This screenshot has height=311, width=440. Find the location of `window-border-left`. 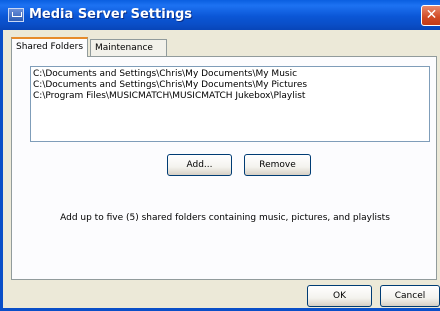

window-border-left is located at coordinates (1, 170).